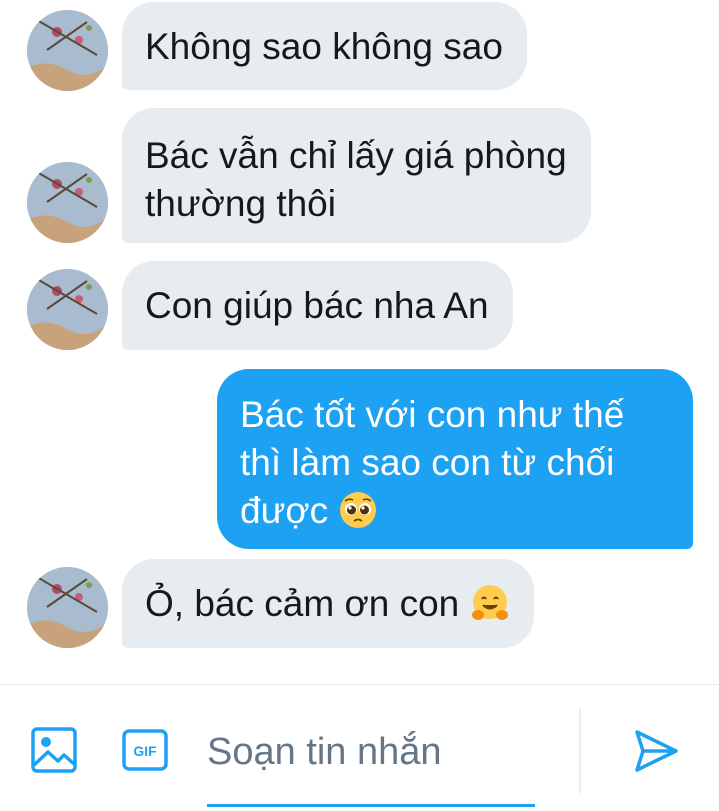 This screenshot has width=719, height=811. What do you see at coordinates (358, 510) in the screenshot?
I see `pleading-face-emoji` at bounding box center [358, 510].